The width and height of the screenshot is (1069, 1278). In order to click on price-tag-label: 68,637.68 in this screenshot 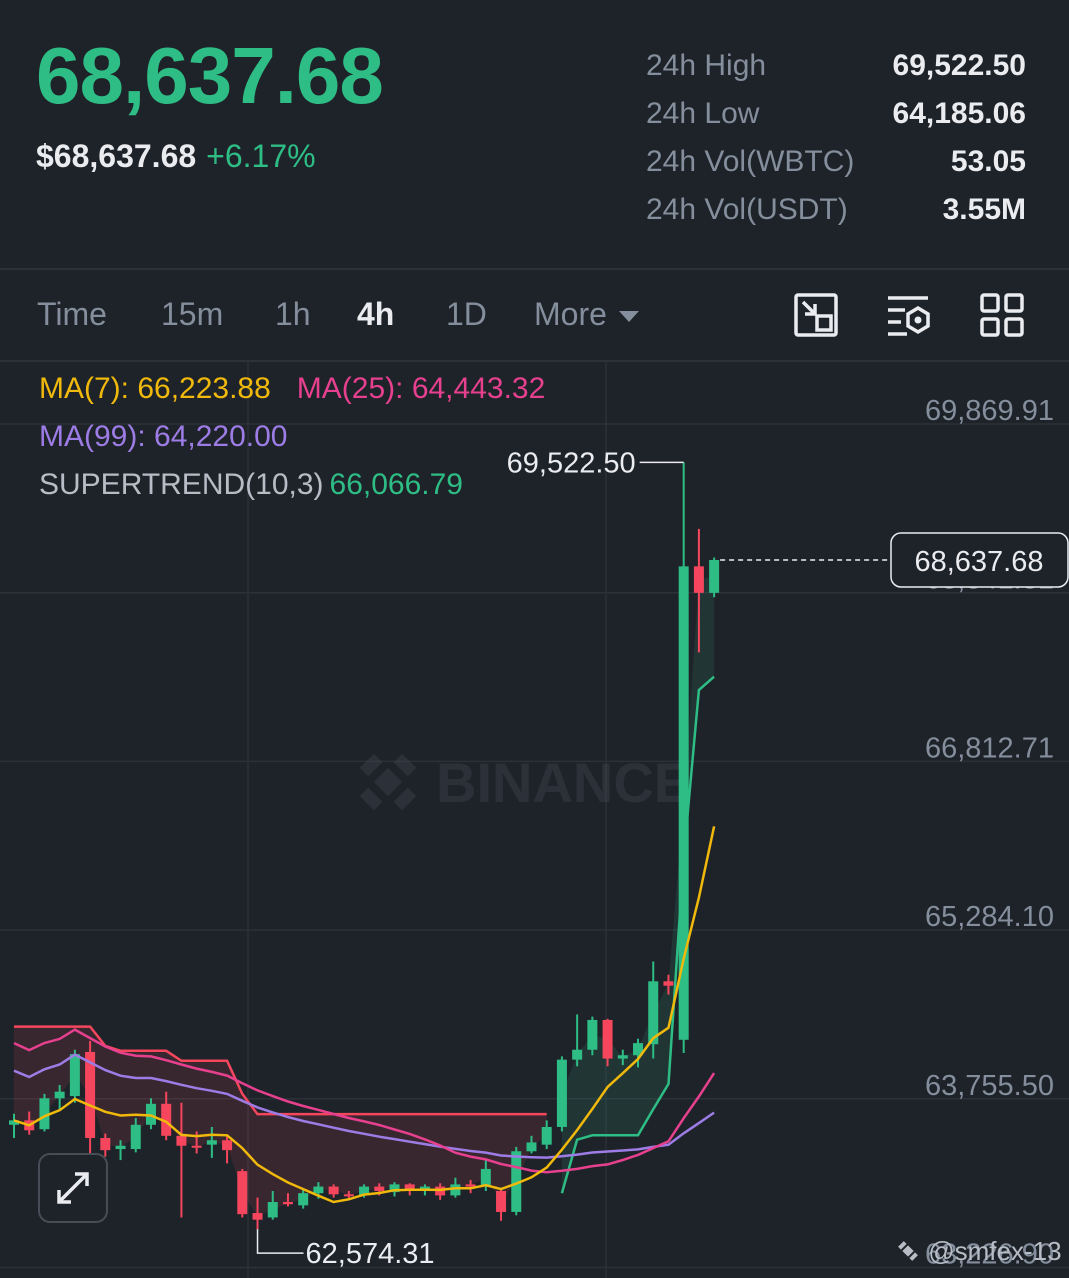, I will do `click(978, 562)`.